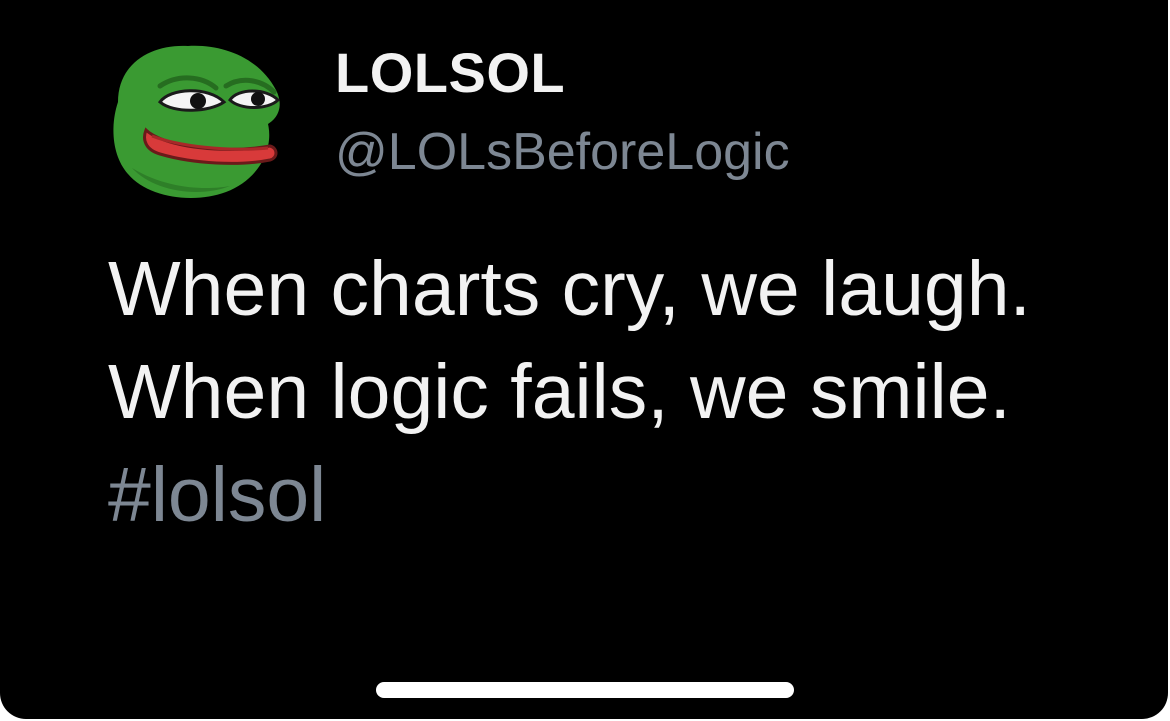 This screenshot has height=721, width=1170. Describe the element at coordinates (585, 690) in the screenshot. I see `home-indicator` at that location.